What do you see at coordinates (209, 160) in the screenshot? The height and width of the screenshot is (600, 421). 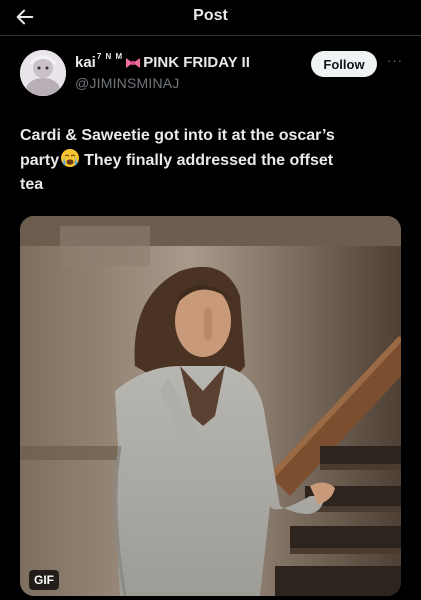 I see `post-text-line-2-rest: They finally addressed the offset` at bounding box center [209, 160].